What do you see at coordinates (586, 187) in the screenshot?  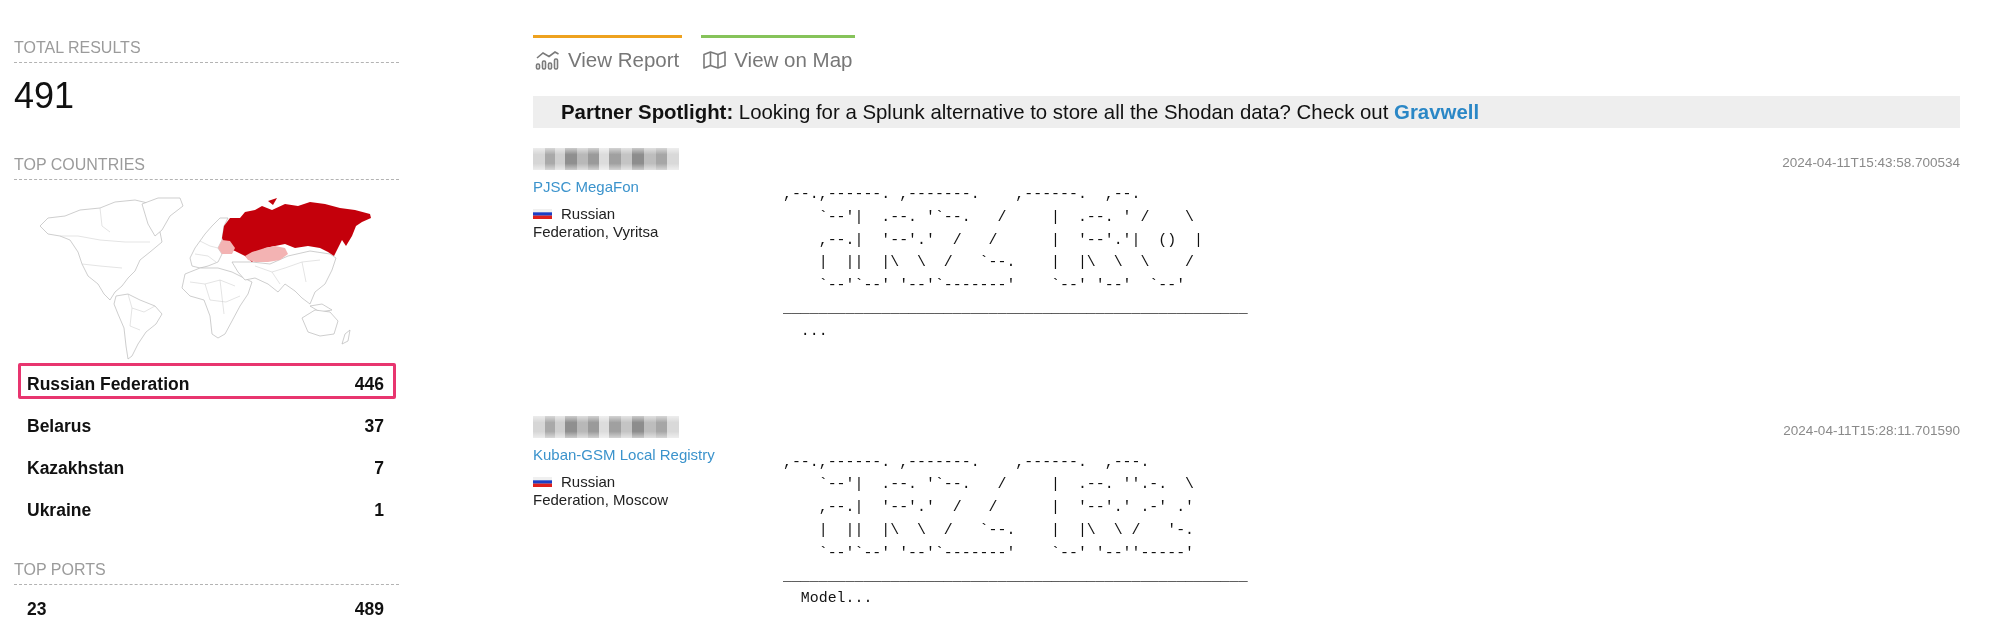 I see `organization-link: PJSC MegaFon` at bounding box center [586, 187].